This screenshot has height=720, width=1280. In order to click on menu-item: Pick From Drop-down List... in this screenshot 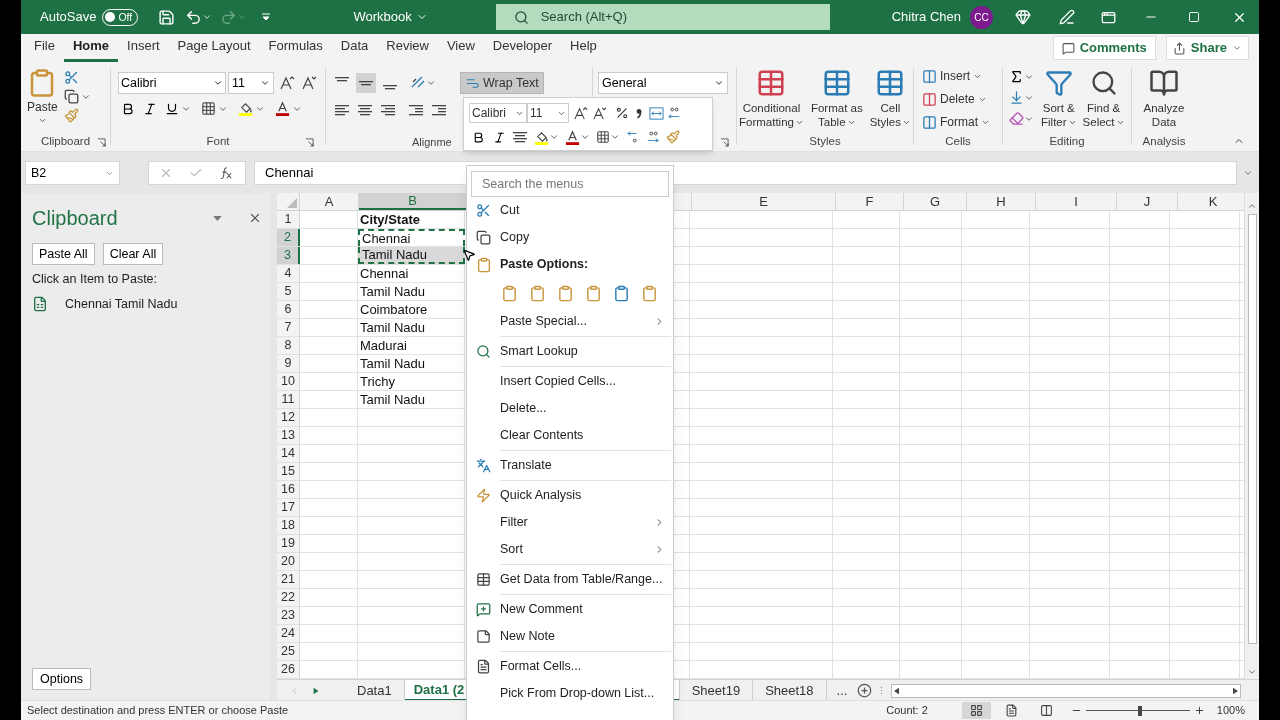, I will do `click(570, 693)`.